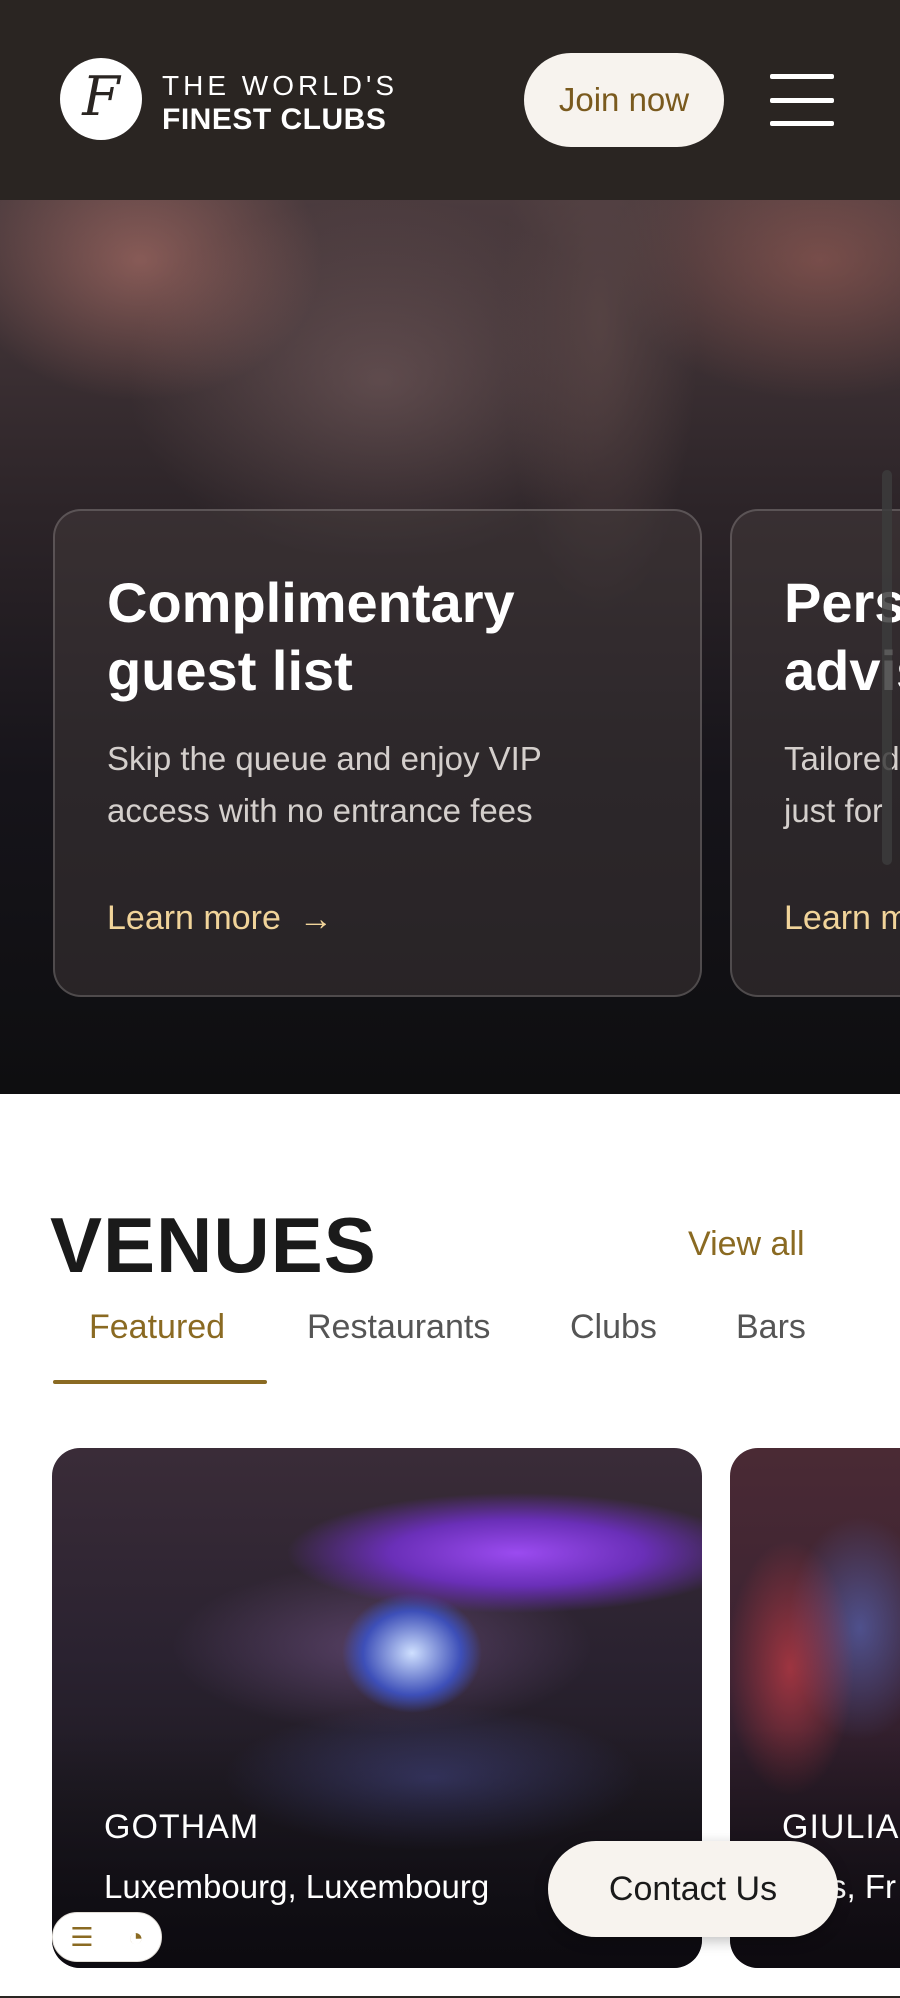 This screenshot has width=900, height=1998. Describe the element at coordinates (624, 100) in the screenshot. I see `join-now-button: Join now` at that location.